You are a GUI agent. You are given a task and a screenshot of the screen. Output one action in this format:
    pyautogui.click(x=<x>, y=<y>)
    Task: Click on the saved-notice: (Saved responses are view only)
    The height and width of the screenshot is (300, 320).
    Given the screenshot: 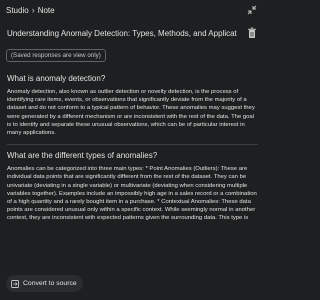 What is the action you would take?
    pyautogui.click(x=56, y=55)
    